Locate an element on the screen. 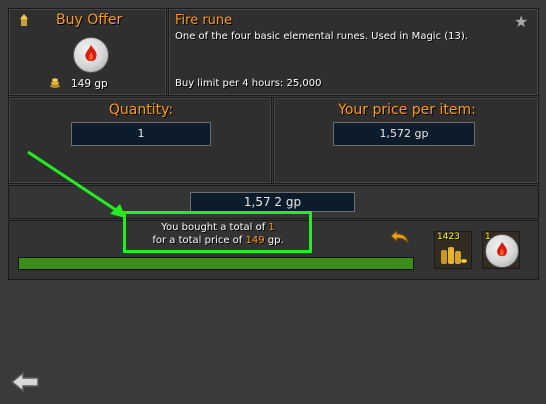 Image resolution: width=546 pixels, height=404 pixels. price-input: 1,572 gp is located at coordinates (404, 134).